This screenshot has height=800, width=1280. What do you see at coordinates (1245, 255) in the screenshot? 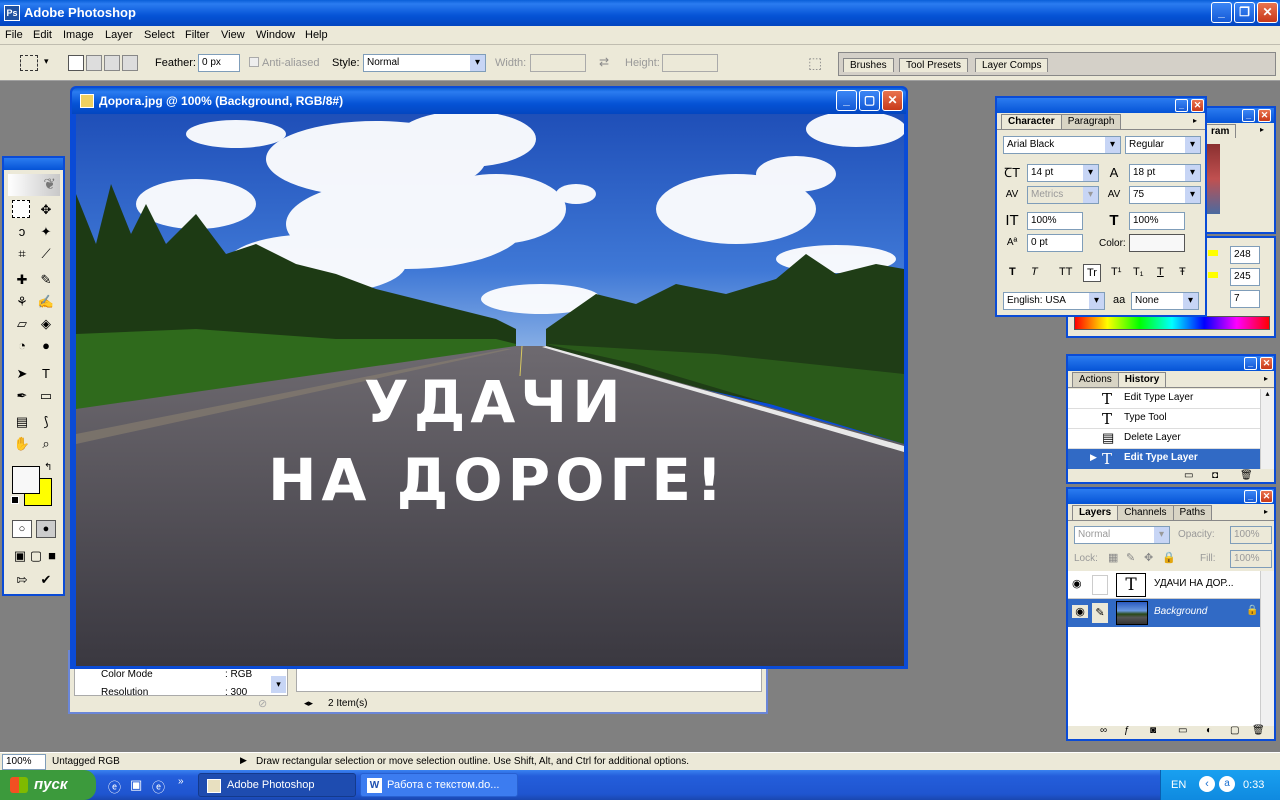
I see `color-r-input: 248` at bounding box center [1245, 255].